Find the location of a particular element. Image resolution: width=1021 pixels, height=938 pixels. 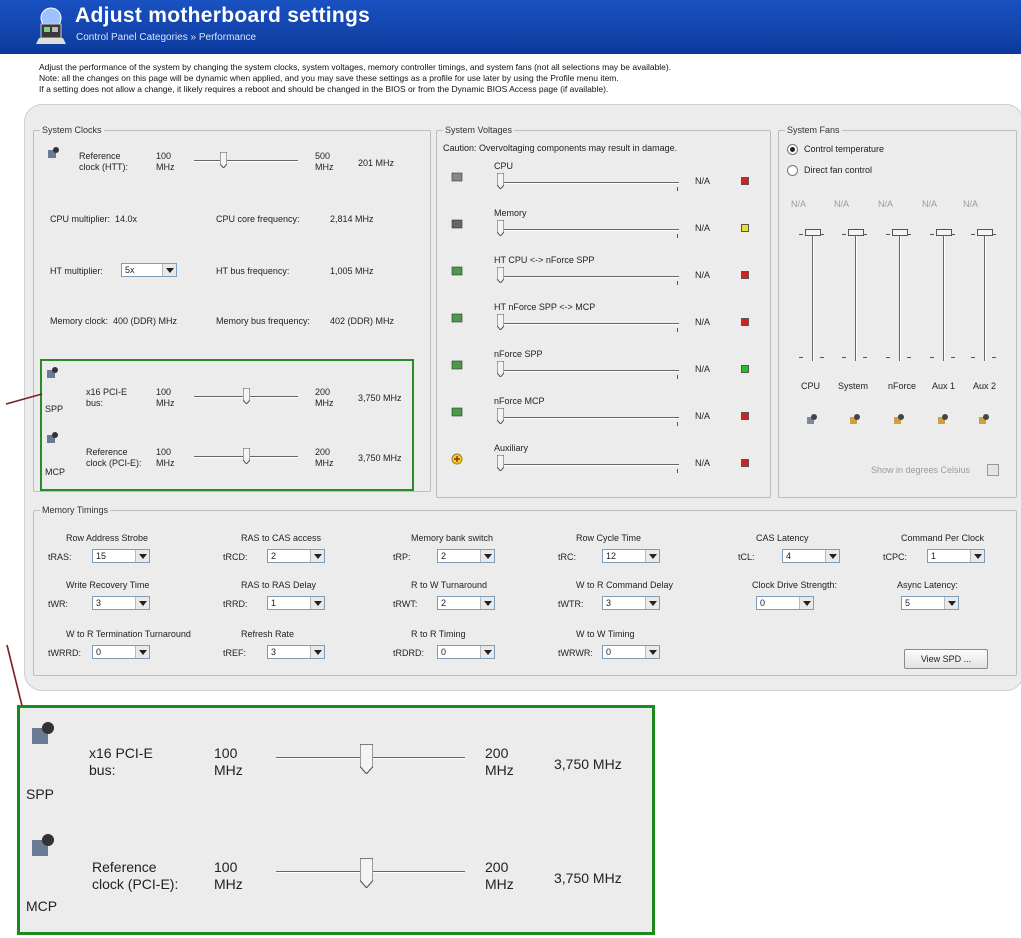

timing-label: tRP: is located at coordinates (402, 557).